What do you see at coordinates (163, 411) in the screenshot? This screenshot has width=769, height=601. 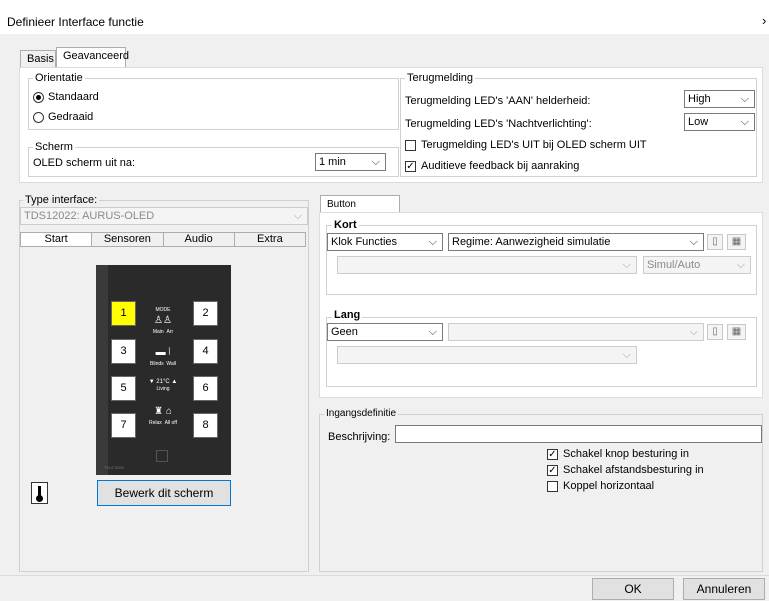 I see `relax-icon: ♜ ⌂` at bounding box center [163, 411].